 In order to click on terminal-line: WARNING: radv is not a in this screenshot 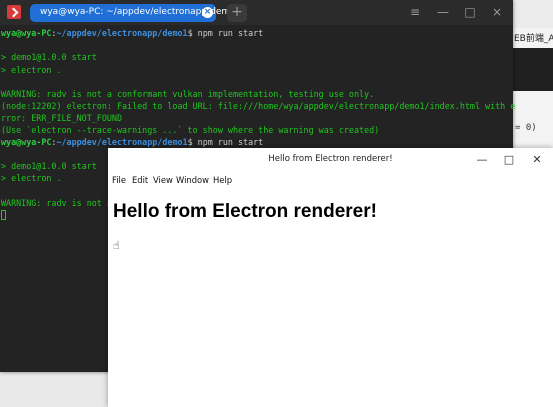, I will do `click(56, 203)`.